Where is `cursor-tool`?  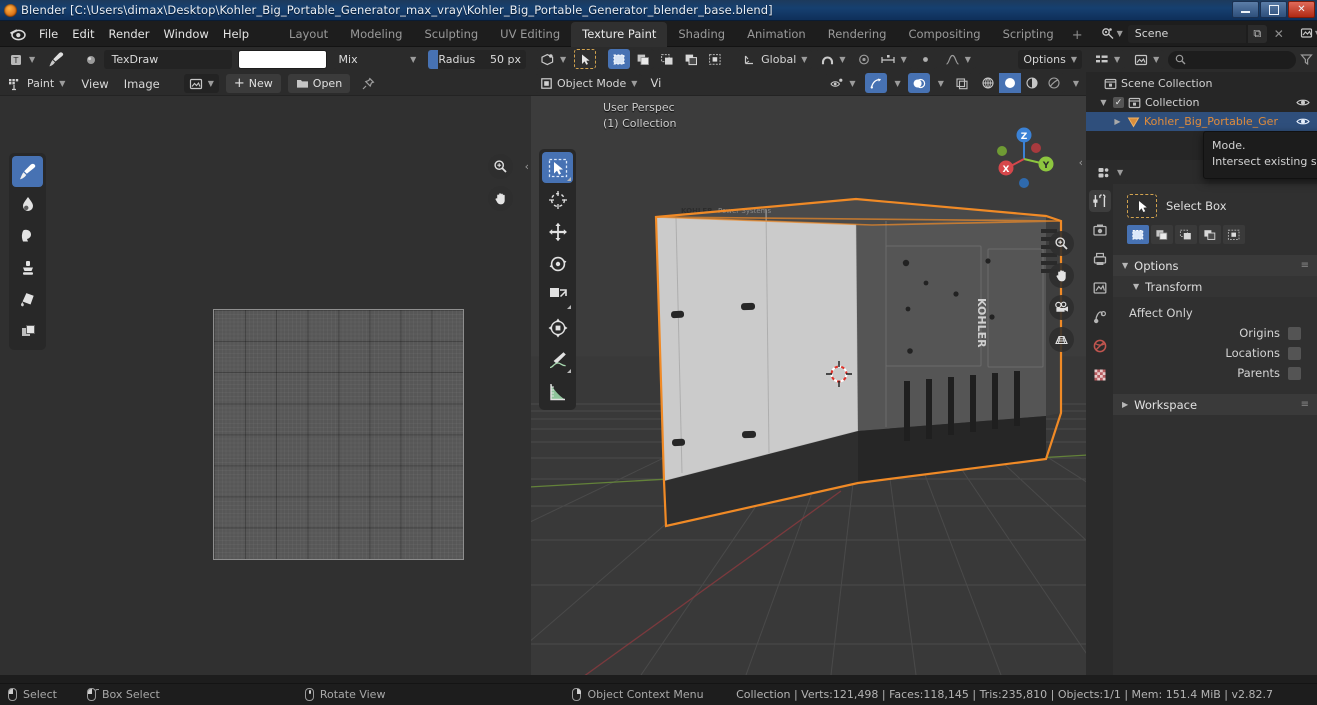 cursor-tool is located at coordinates (557, 199).